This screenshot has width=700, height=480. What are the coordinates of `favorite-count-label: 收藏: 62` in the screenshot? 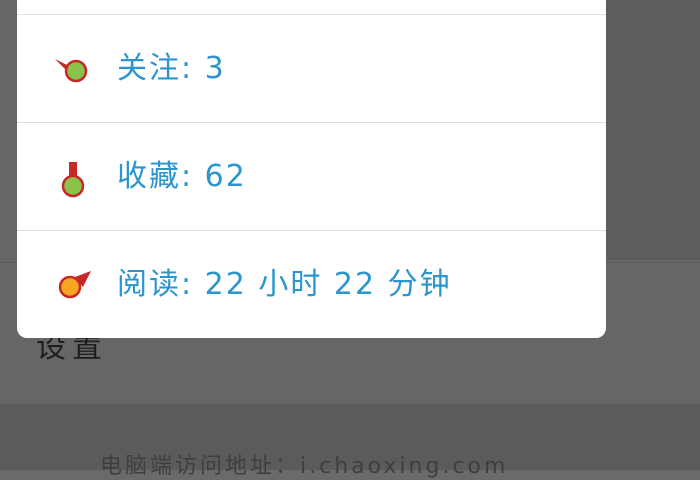 It's located at (182, 176).